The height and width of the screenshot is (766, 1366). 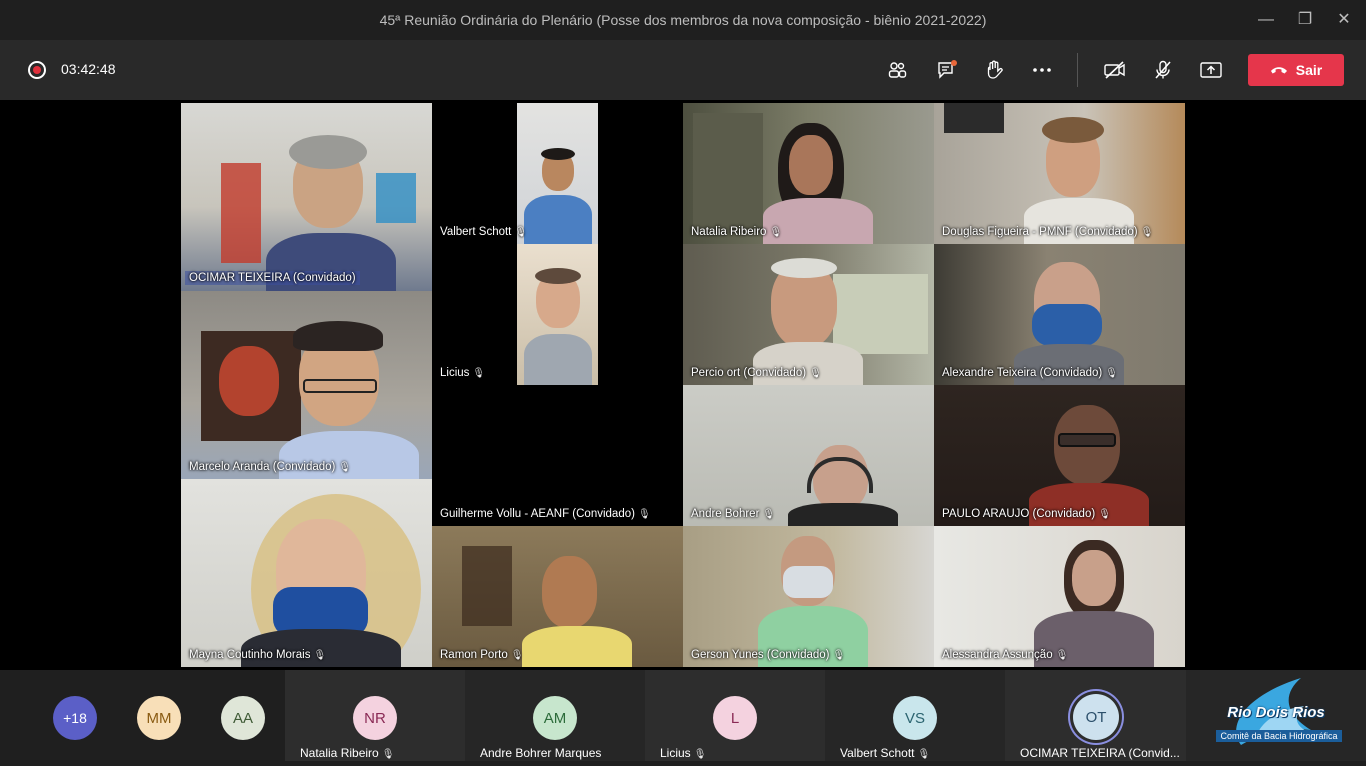 I want to click on chat-icon, so click(x=947, y=69).